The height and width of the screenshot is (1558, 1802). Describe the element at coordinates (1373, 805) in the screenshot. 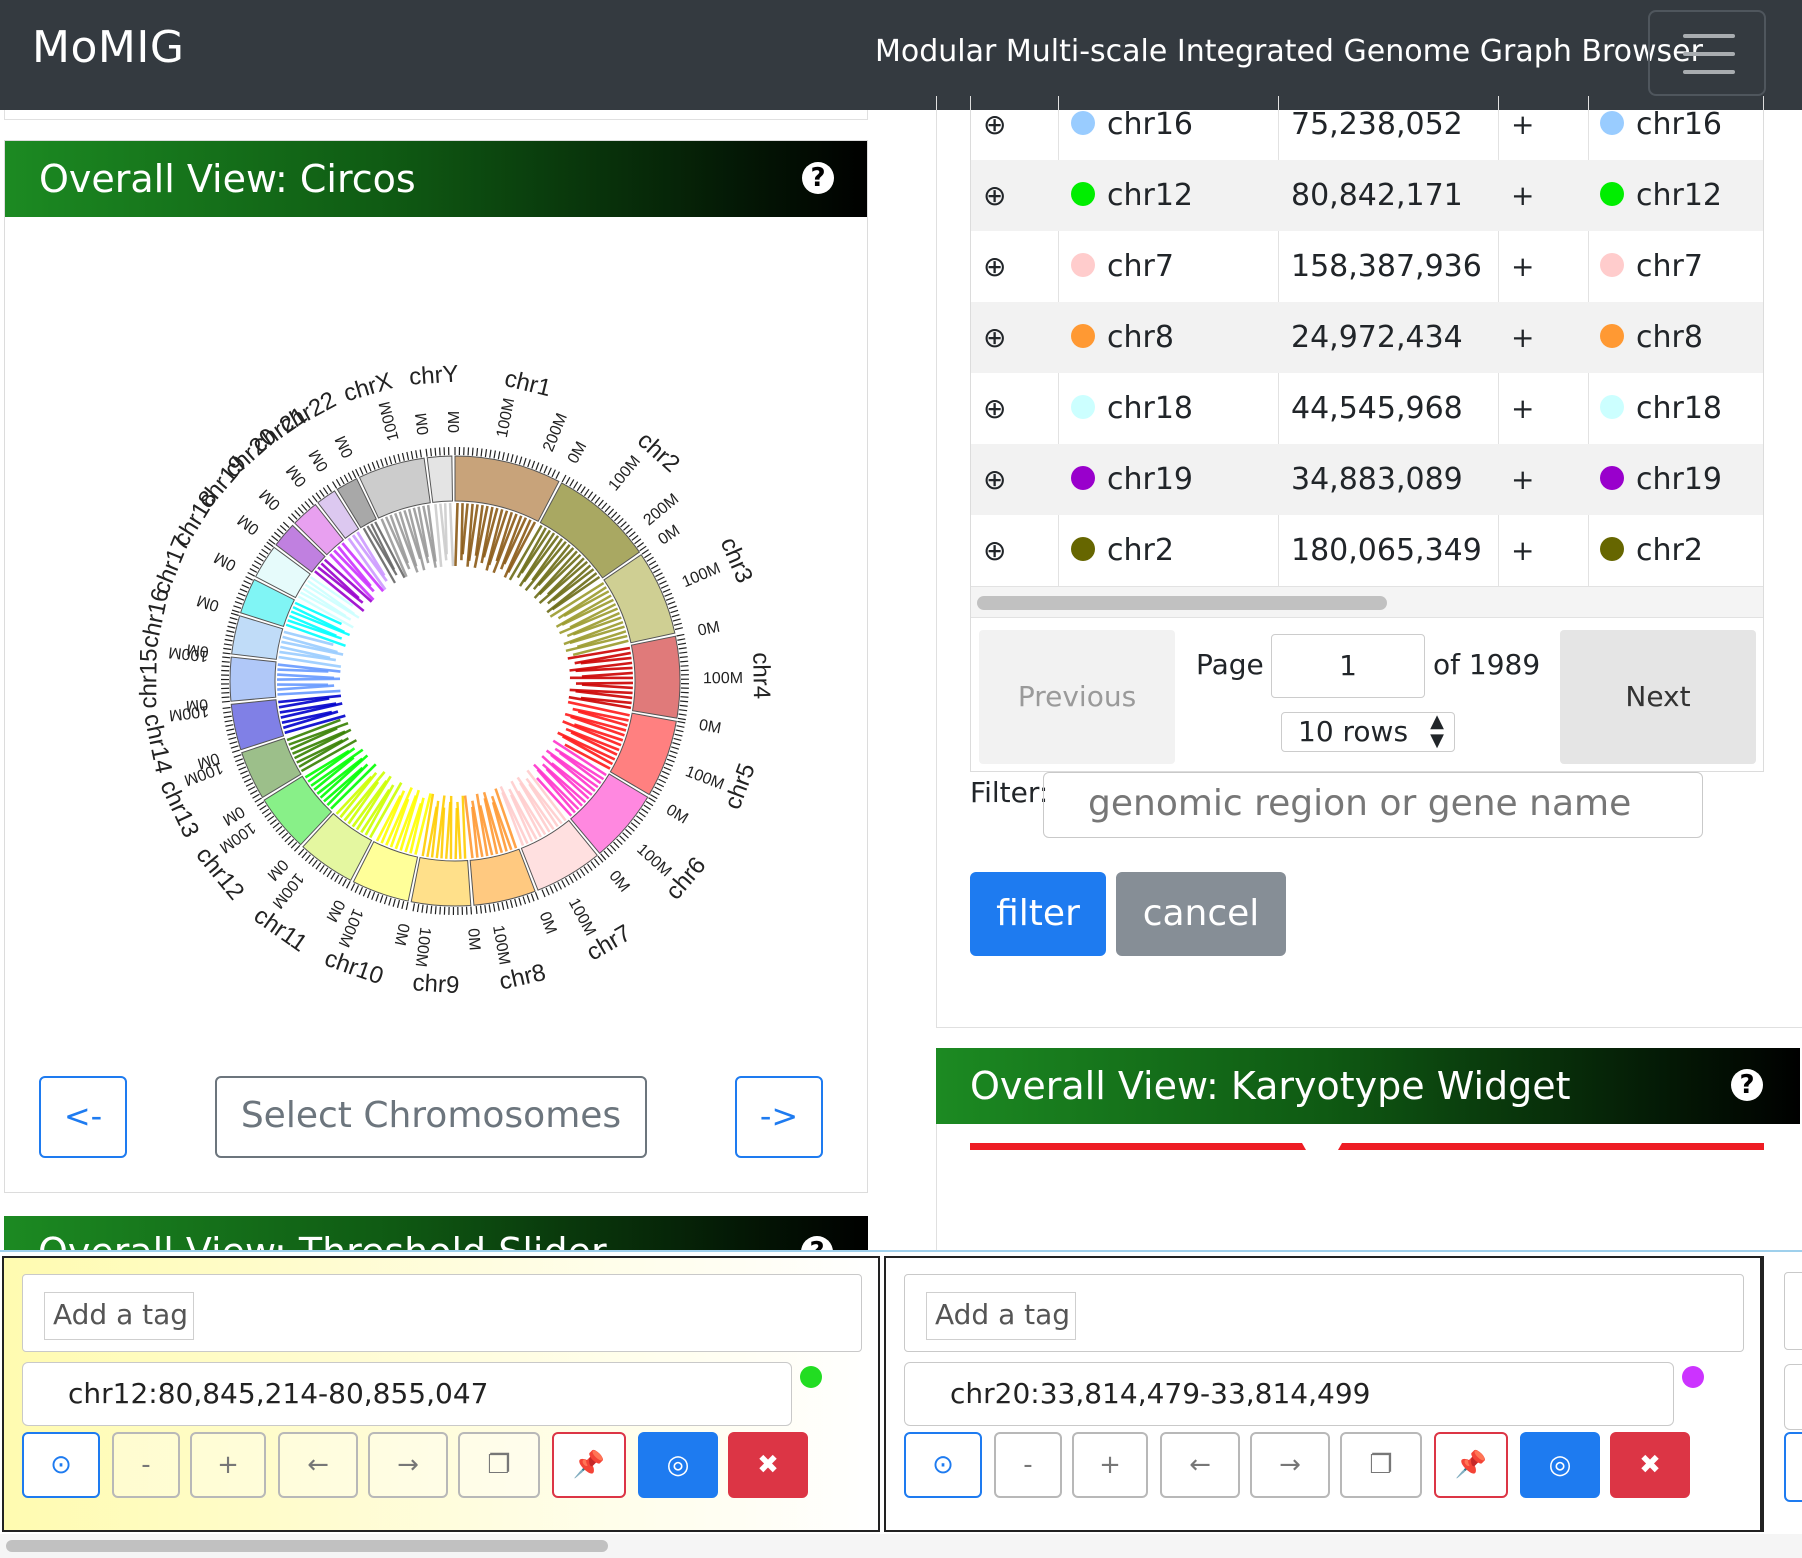

I see `filter-input: genomic region or gene name` at that location.